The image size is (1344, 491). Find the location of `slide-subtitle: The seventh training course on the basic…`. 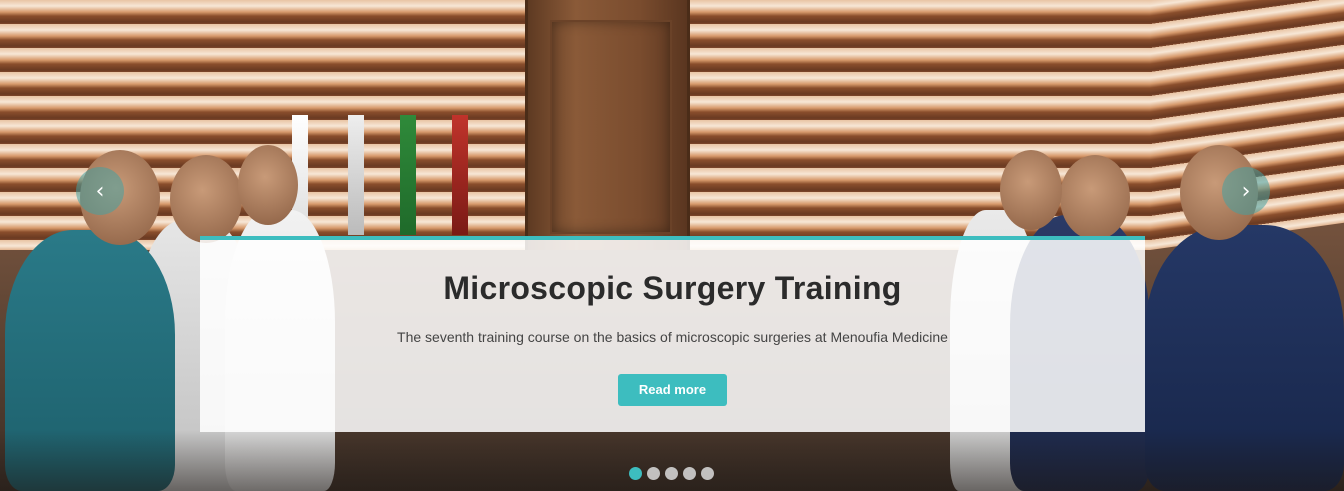

slide-subtitle: The seventh training course on the basic… is located at coordinates (672, 337).